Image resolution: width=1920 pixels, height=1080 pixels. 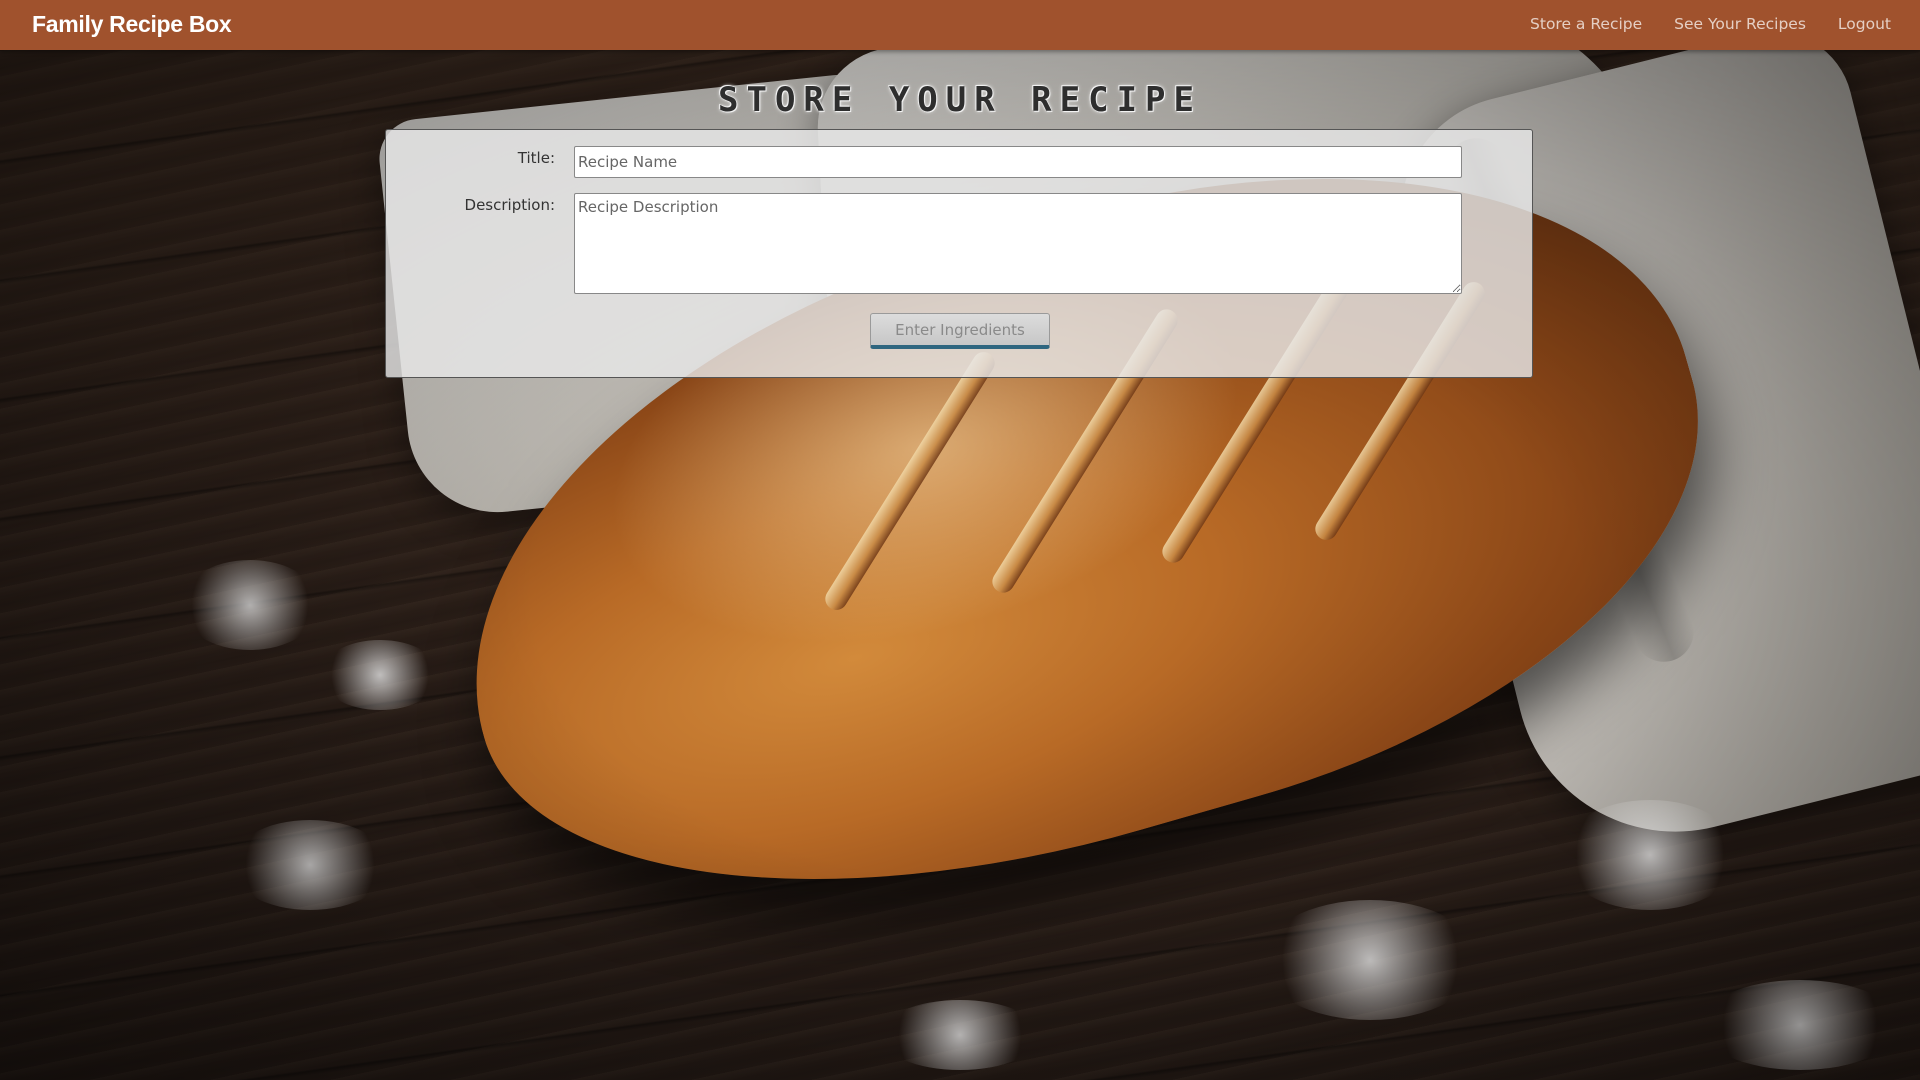 I want to click on title-label: Title:, so click(x=536, y=158).